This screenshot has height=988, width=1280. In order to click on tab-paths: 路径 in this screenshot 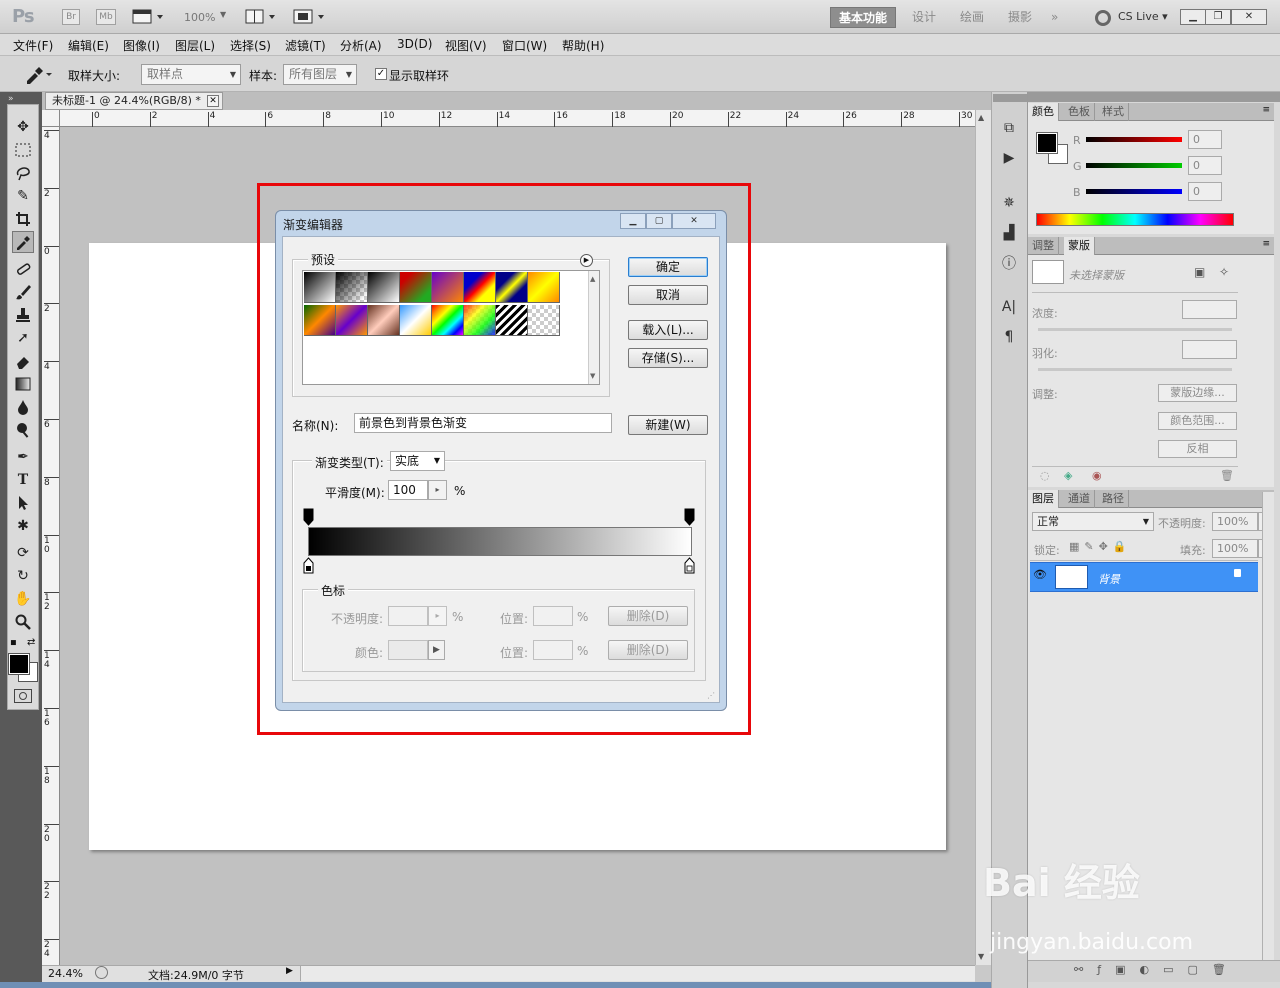, I will do `click(1113, 499)`.